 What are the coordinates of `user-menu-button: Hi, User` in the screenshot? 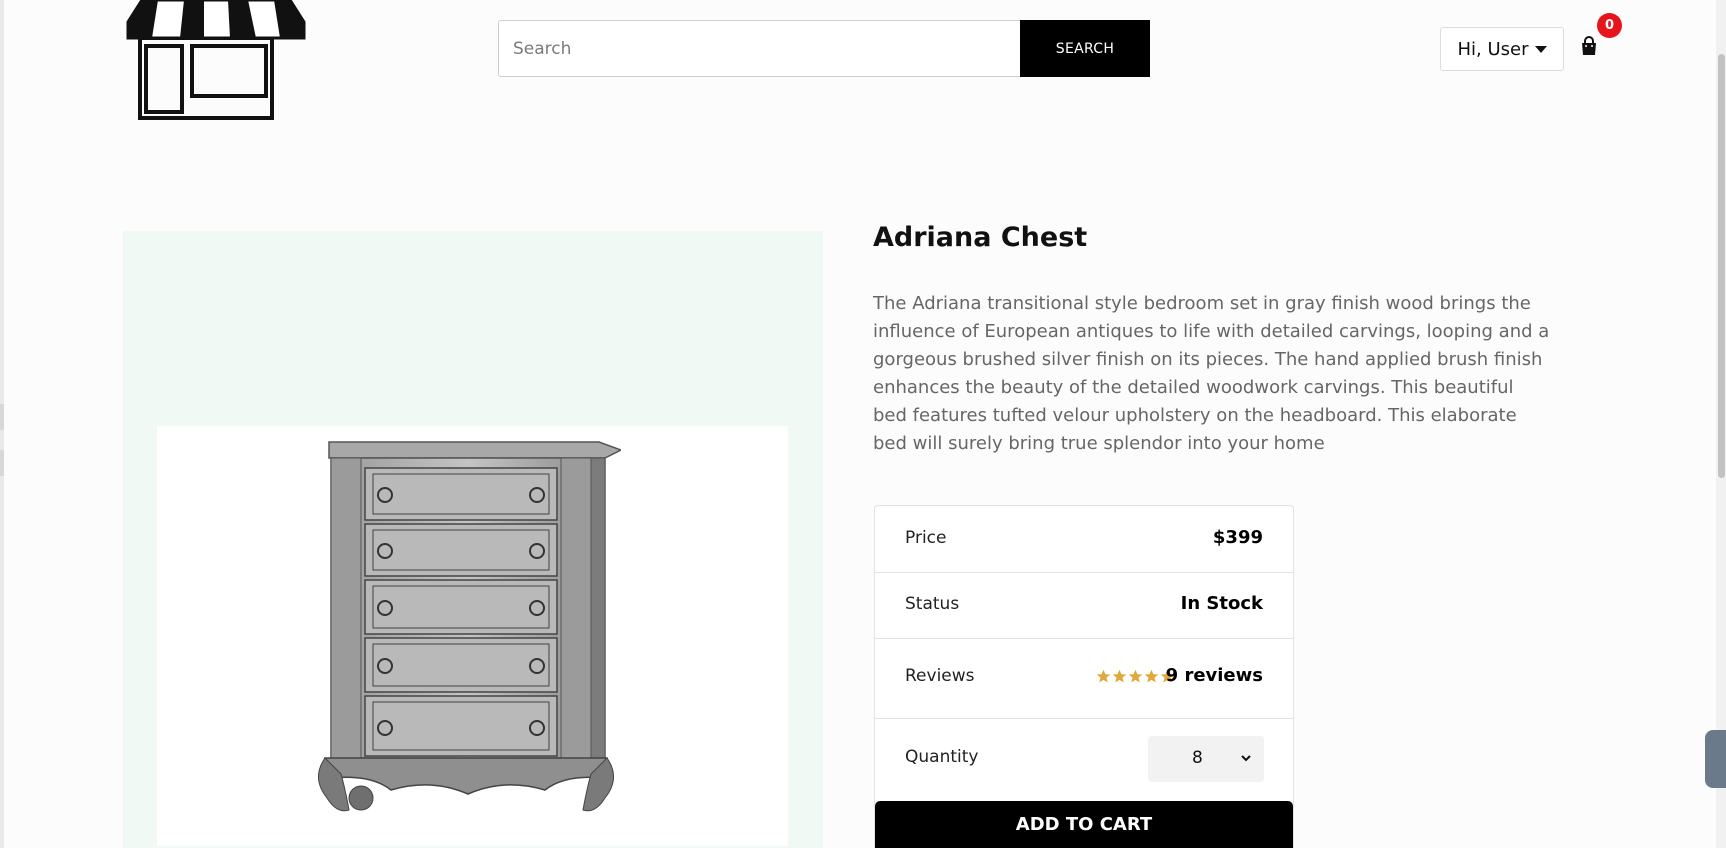 It's located at (1502, 49).